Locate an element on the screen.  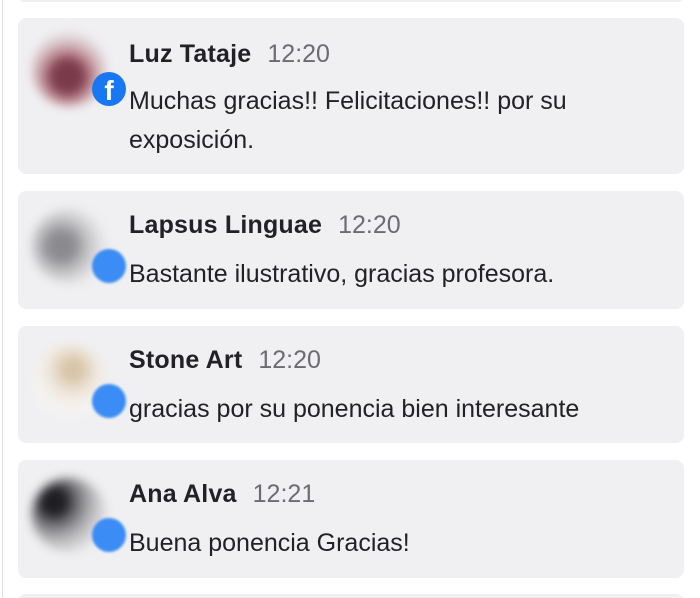
comment-header: Luz Tataje 12:20 is located at coordinates (229, 54).